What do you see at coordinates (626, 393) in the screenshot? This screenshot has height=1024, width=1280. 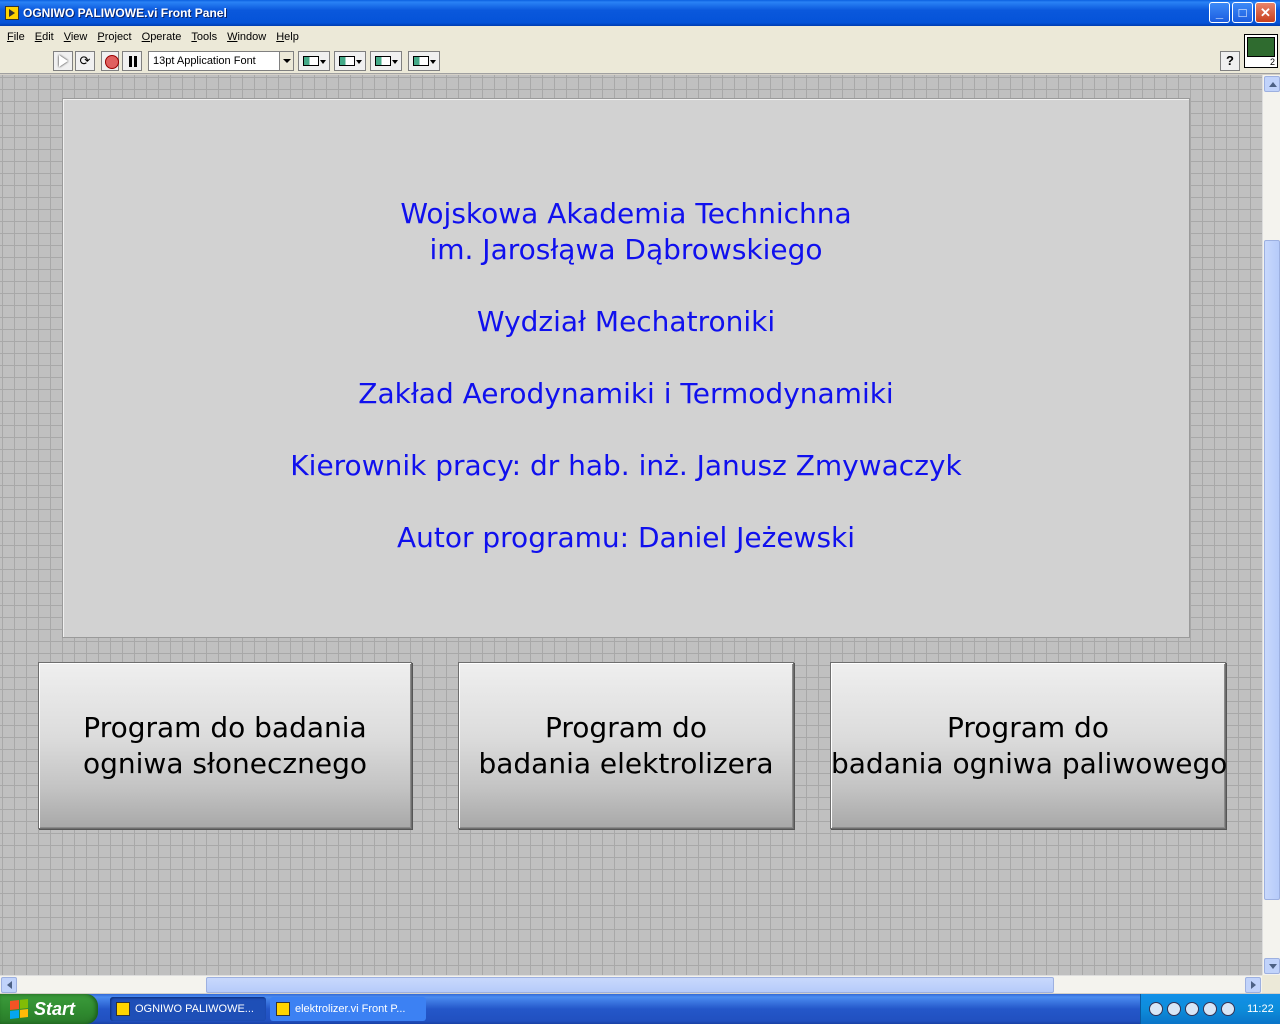 I see `department-name: Zakład Aerodynamiki i Termodynamiki` at bounding box center [626, 393].